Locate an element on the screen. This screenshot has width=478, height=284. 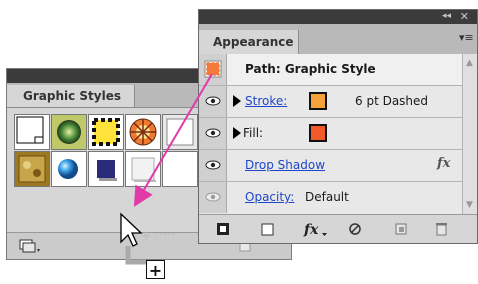
copy-plus-badge-icon: + is located at coordinates (155, 269).